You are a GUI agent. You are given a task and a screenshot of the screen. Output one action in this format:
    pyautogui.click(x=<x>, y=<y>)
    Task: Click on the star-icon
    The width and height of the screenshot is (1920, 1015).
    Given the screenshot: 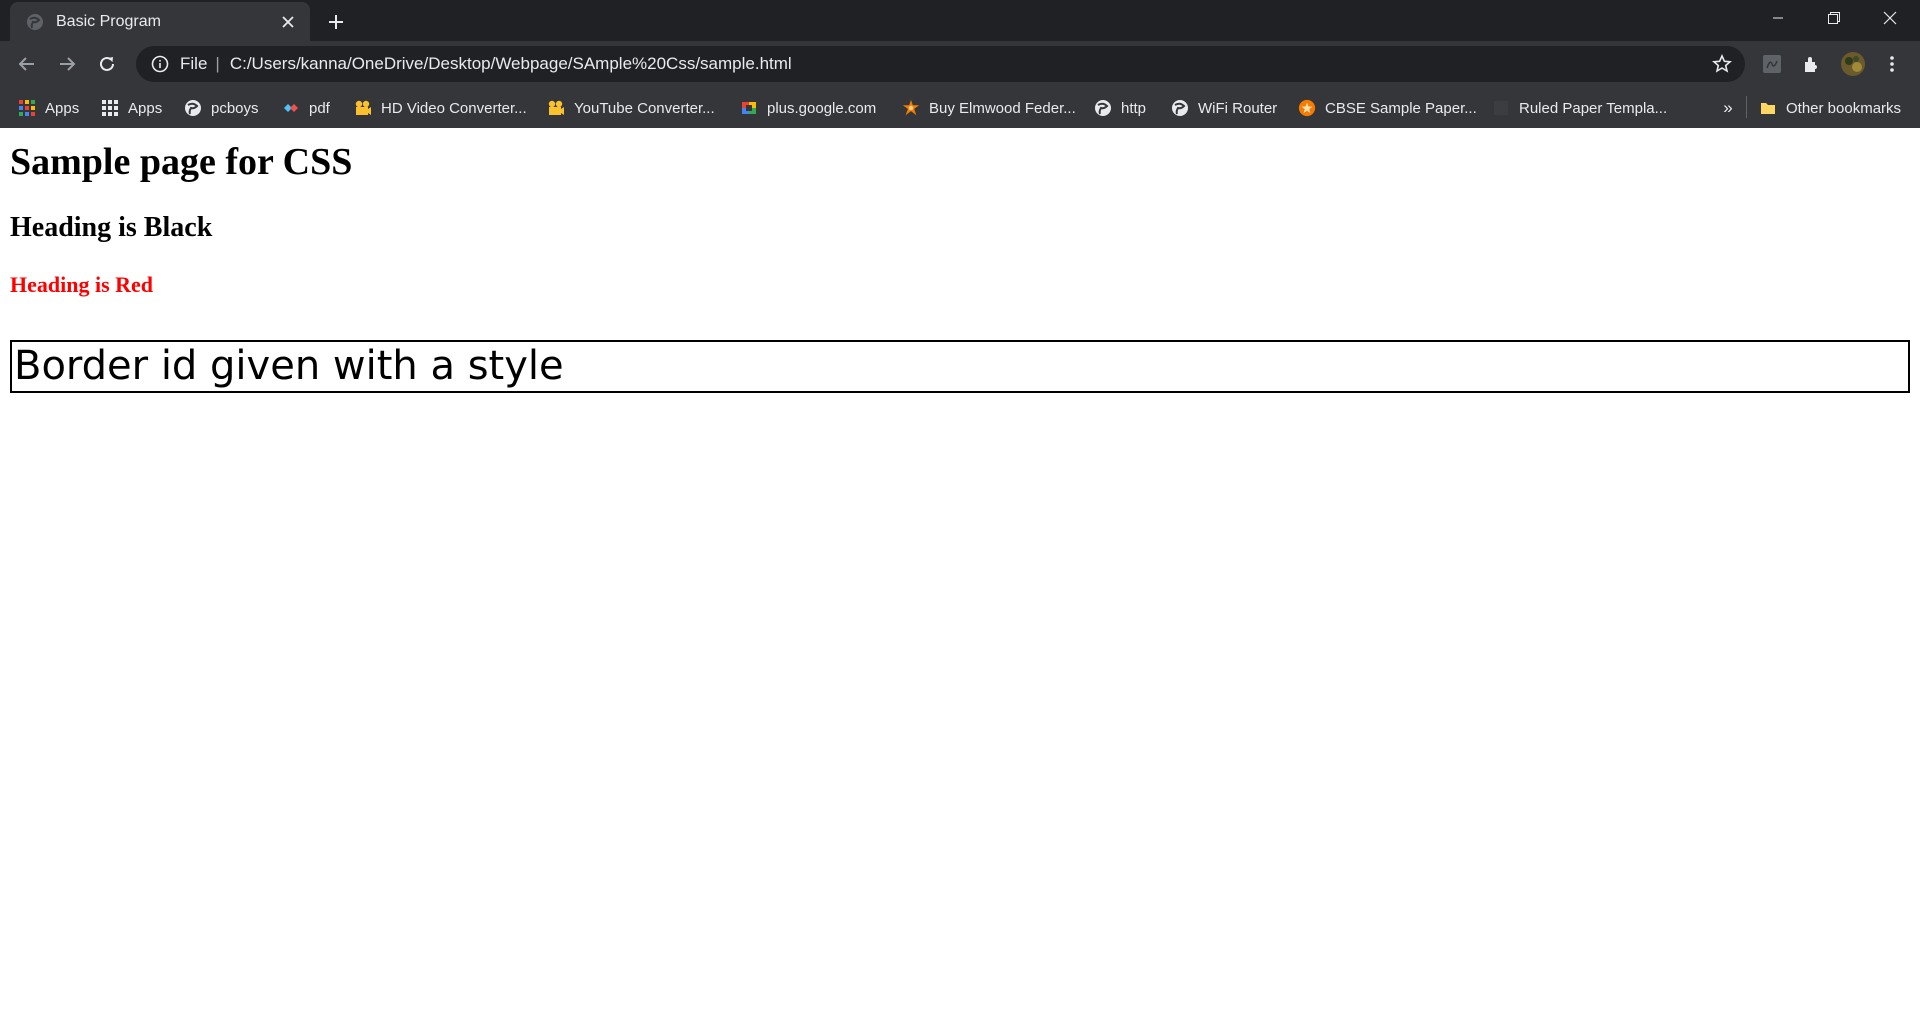 What is the action you would take?
    pyautogui.click(x=1722, y=64)
    